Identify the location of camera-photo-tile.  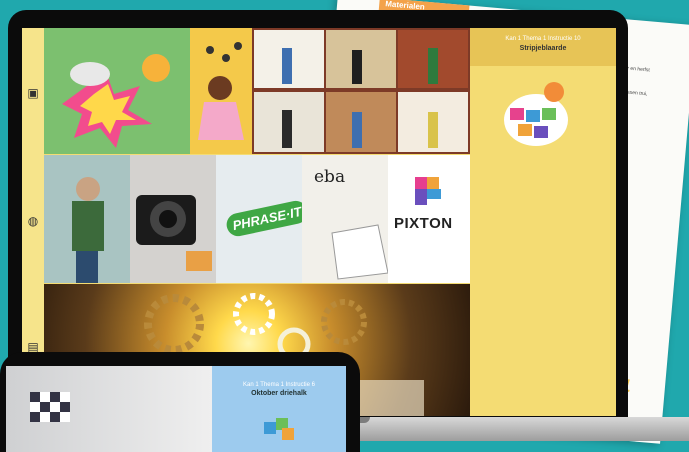
(173, 219).